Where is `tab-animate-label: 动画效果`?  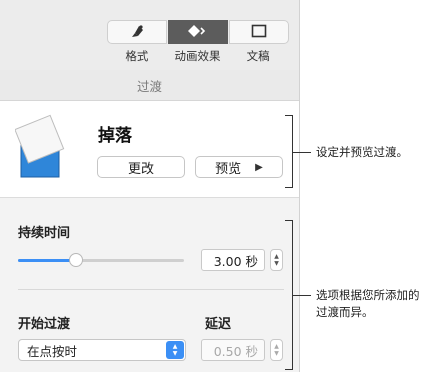 tab-animate-label: 动画效果 is located at coordinates (197, 56).